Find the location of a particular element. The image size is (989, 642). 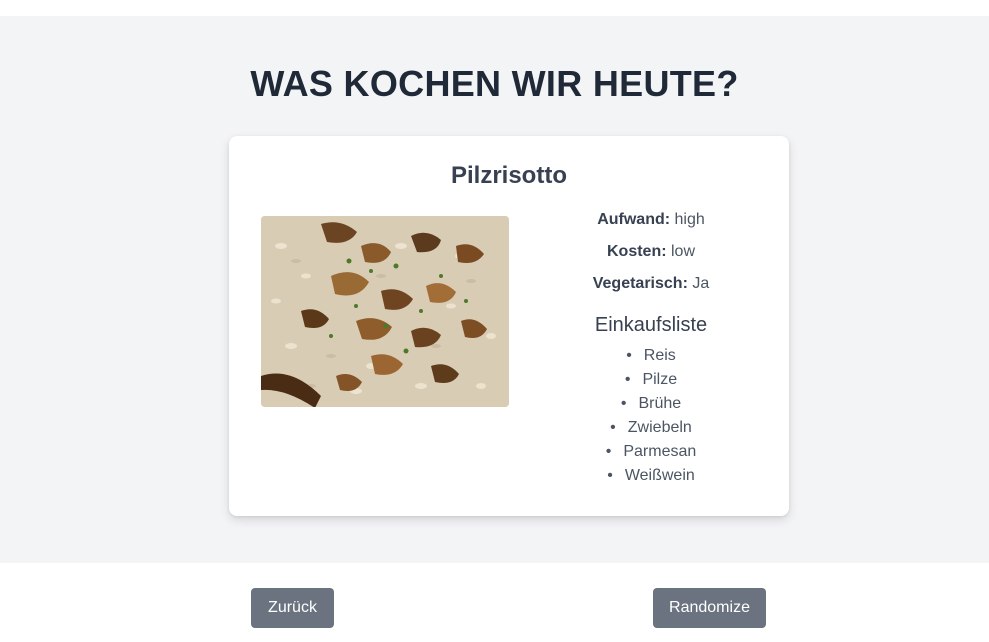

recipe-image is located at coordinates (385, 311).